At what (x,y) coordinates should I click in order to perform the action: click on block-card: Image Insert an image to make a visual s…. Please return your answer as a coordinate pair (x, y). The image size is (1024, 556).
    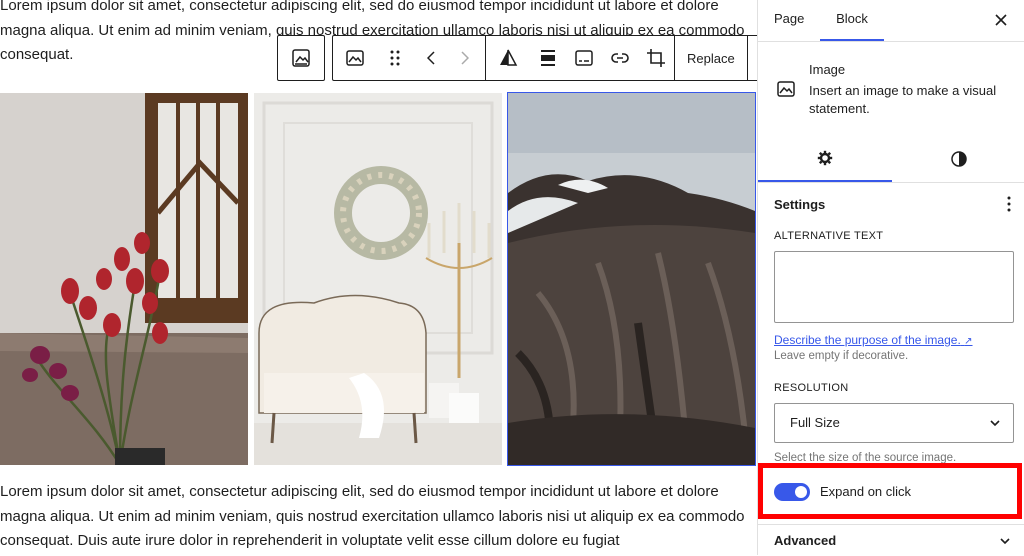
    Looking at the image, I should click on (891, 84).